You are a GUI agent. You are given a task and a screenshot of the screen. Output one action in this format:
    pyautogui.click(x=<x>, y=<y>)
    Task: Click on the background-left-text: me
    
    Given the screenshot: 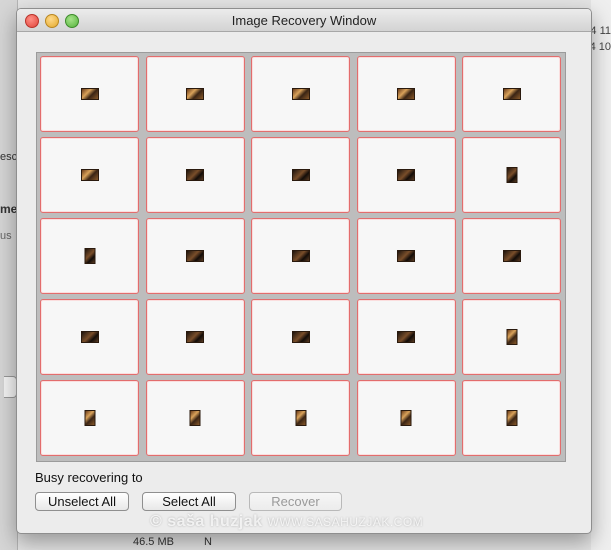 What is the action you would take?
    pyautogui.click(x=9, y=209)
    